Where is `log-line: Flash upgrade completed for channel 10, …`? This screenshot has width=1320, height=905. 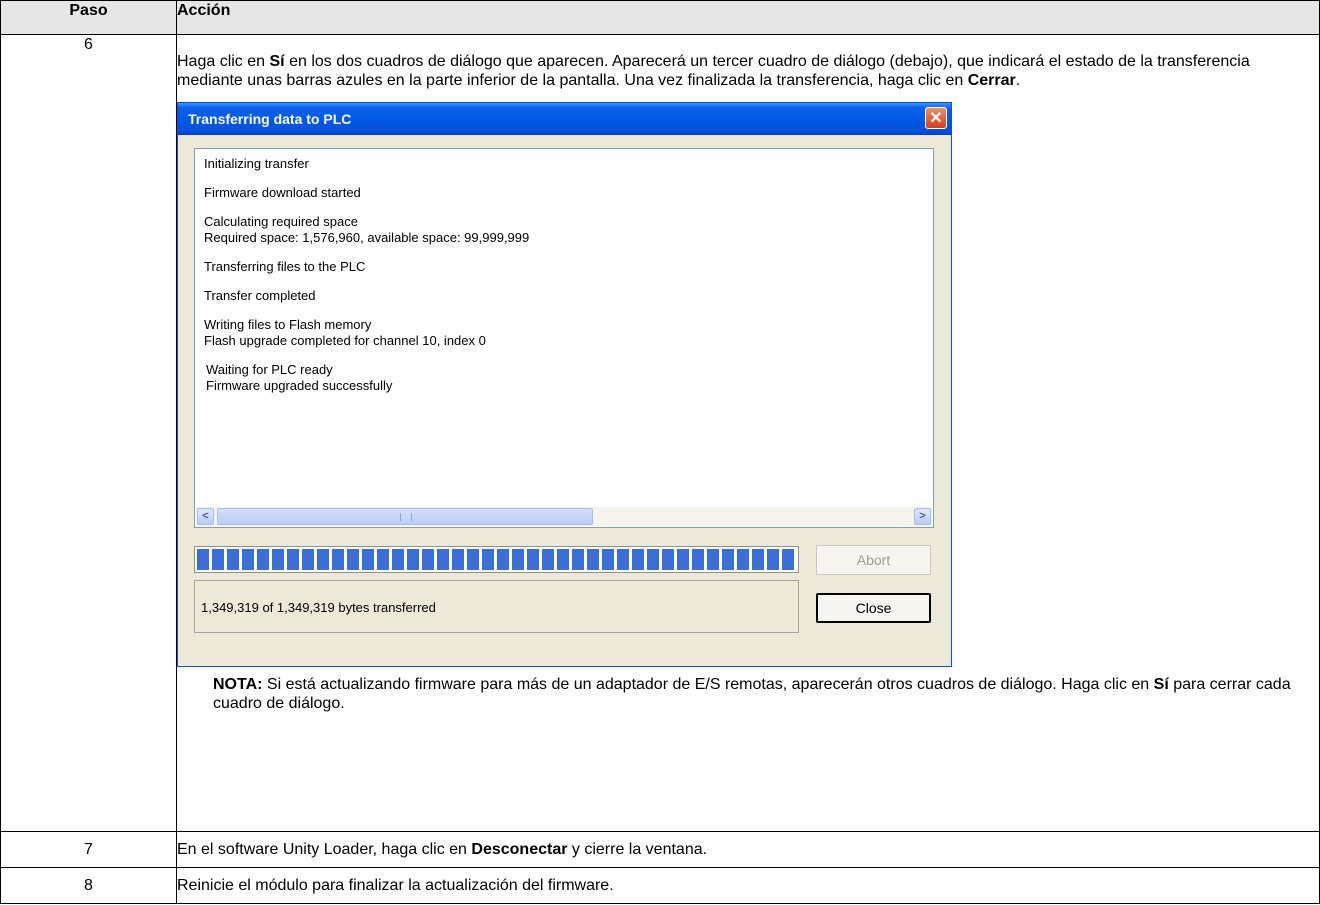 log-line: Flash upgrade completed for channel 10, … is located at coordinates (345, 340).